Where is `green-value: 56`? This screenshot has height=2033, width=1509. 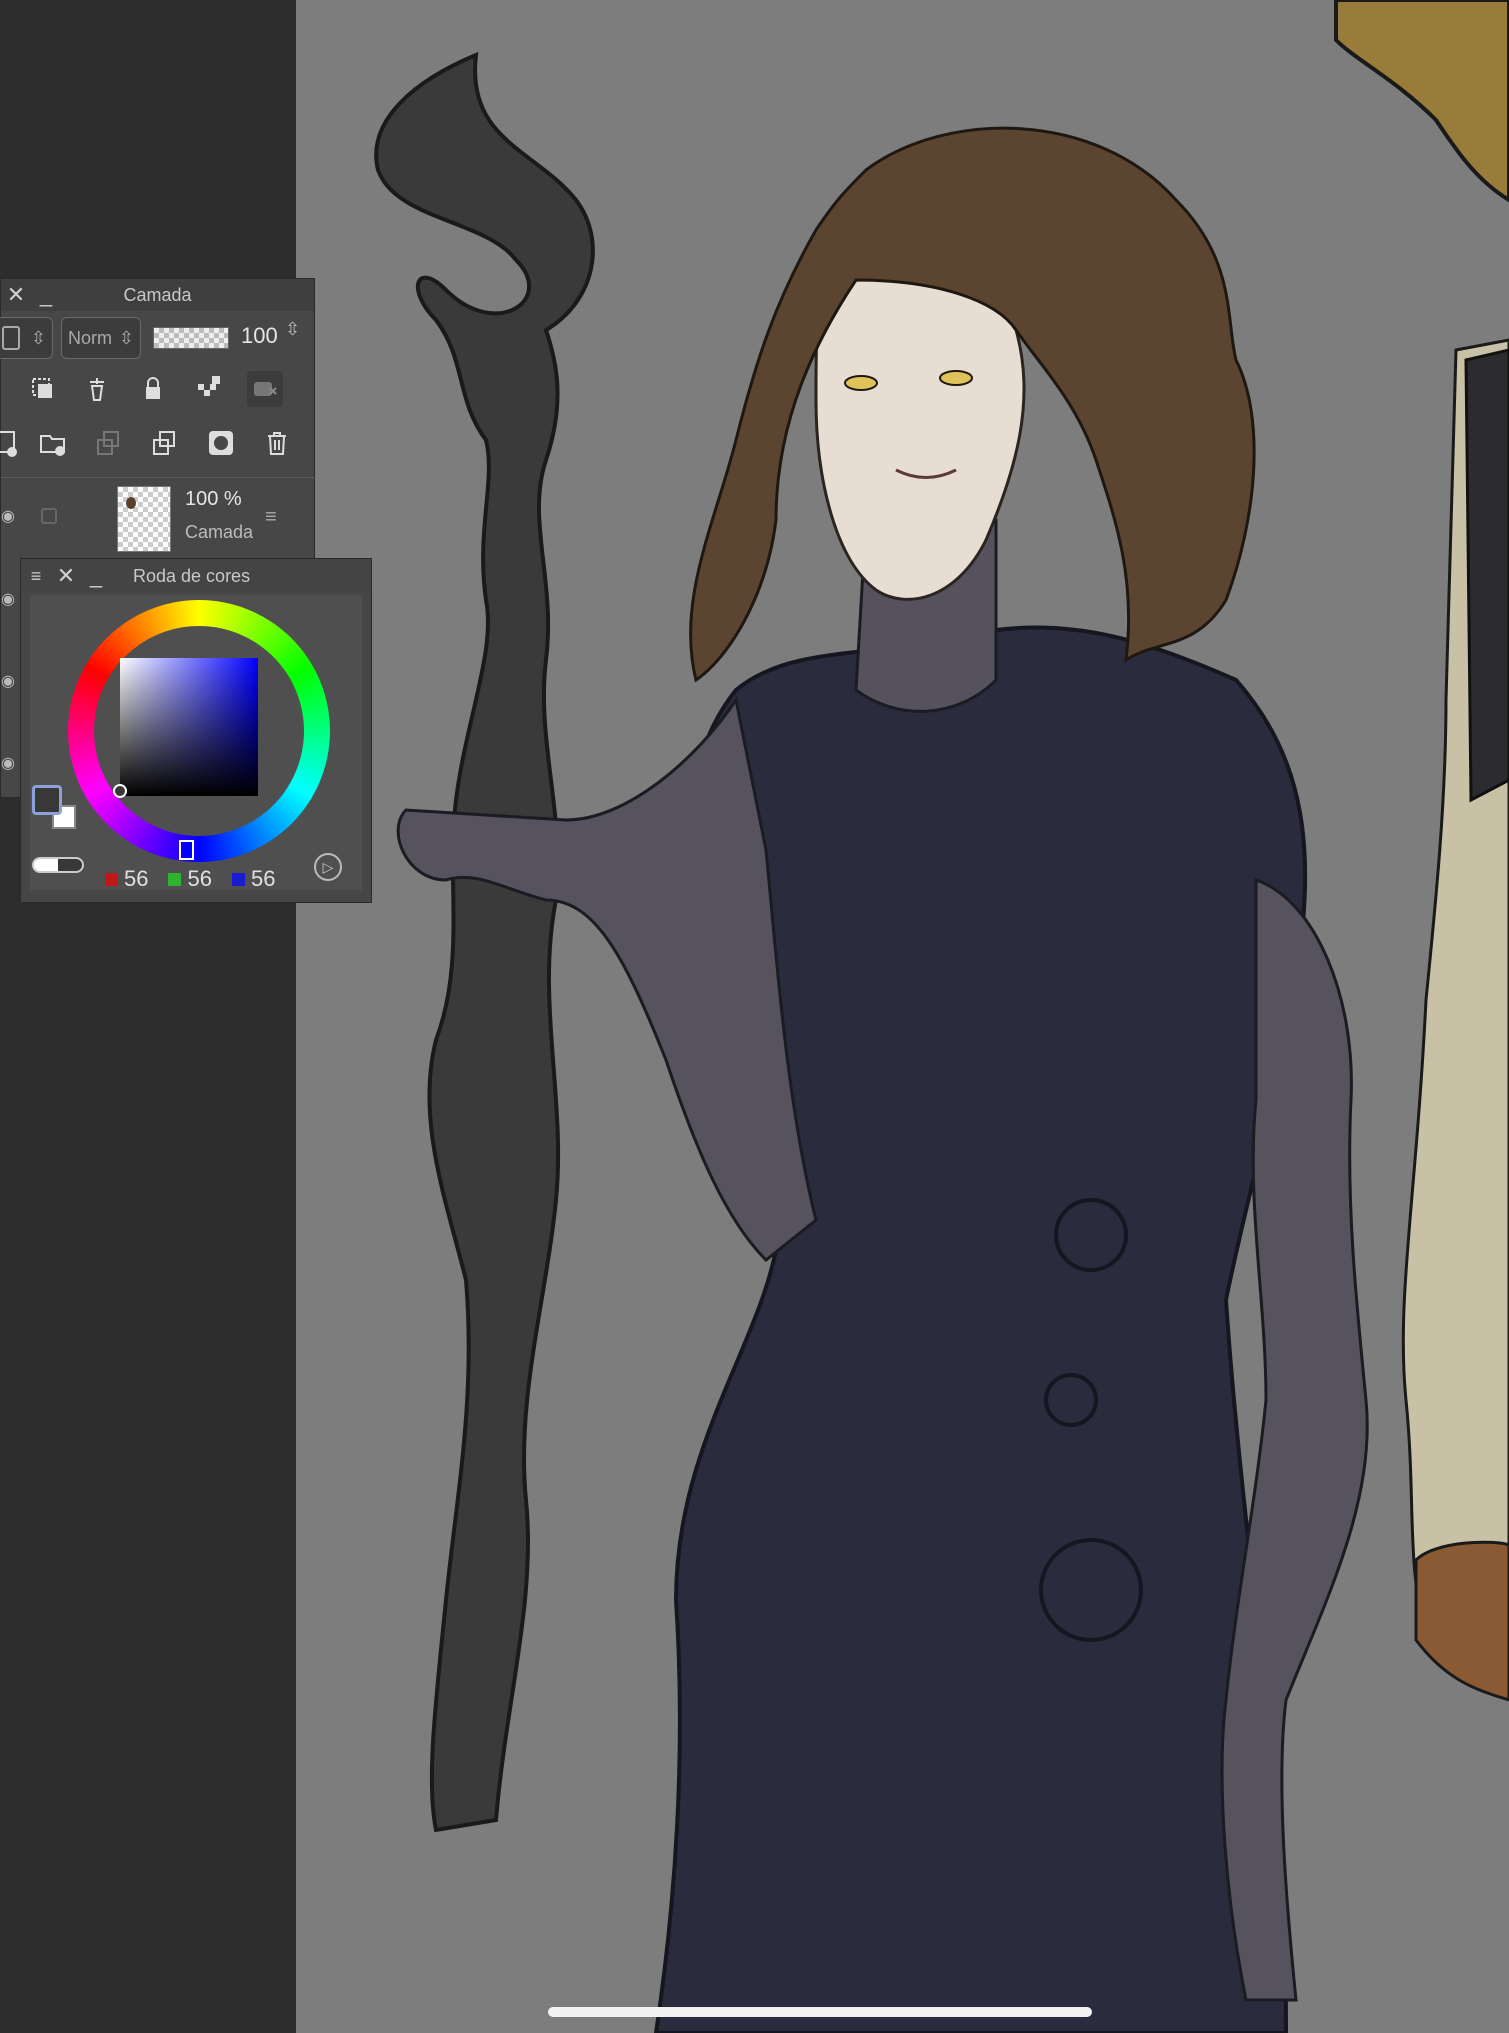 green-value: 56 is located at coordinates (199, 879).